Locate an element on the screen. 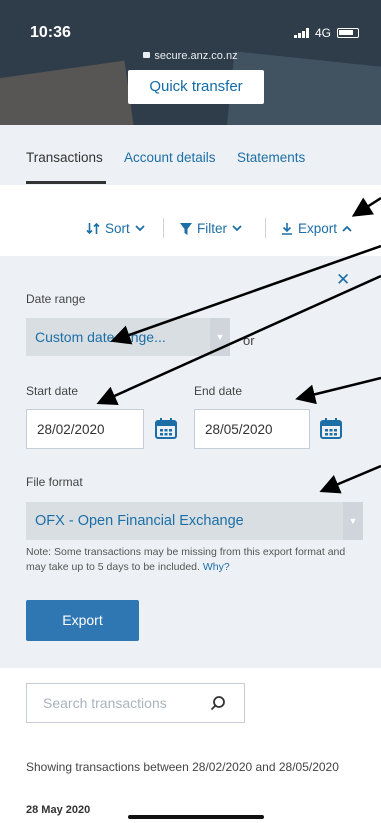 Image resolution: width=381 pixels, height=823 pixels. tab-account-details: Account details is located at coordinates (170, 157).